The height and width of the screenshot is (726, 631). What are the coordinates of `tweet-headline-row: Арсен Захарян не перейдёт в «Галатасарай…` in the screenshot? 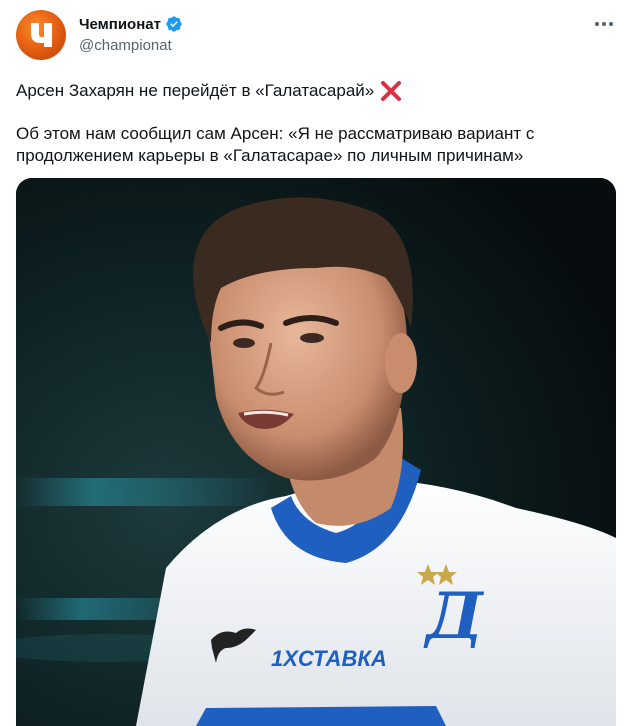 It's located at (209, 91).